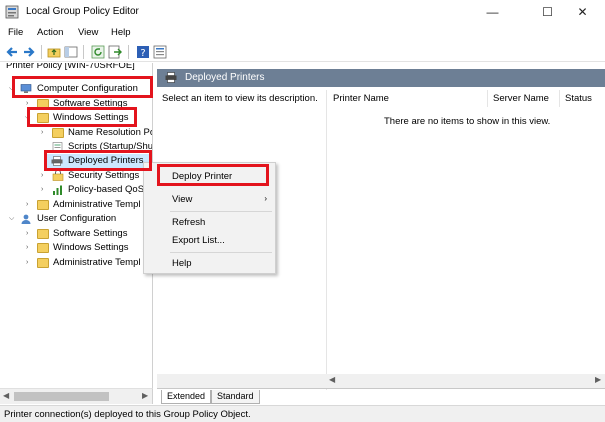 This screenshot has width=605, height=422. What do you see at coordinates (182, 199) in the screenshot?
I see `context-menu-view: View` at bounding box center [182, 199].